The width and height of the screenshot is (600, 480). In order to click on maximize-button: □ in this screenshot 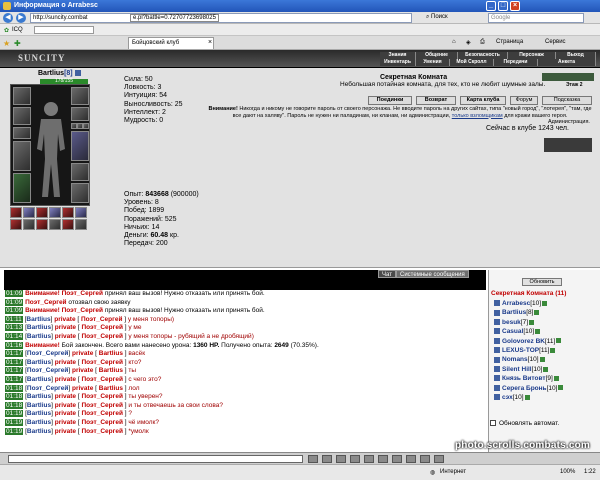, I will do `click(503, 6)`.